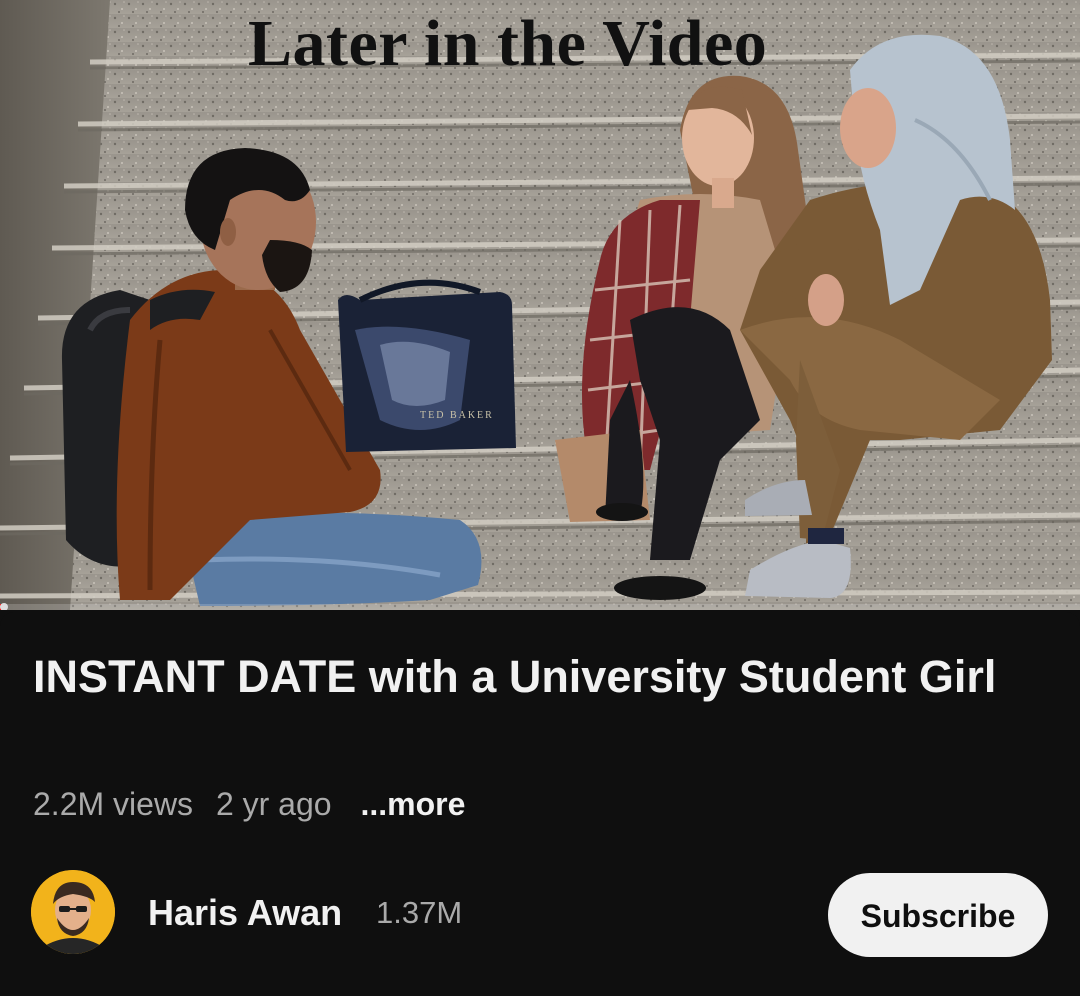 Image resolution: width=1080 pixels, height=996 pixels. I want to click on subscribe-button: Subscribe, so click(938, 915).